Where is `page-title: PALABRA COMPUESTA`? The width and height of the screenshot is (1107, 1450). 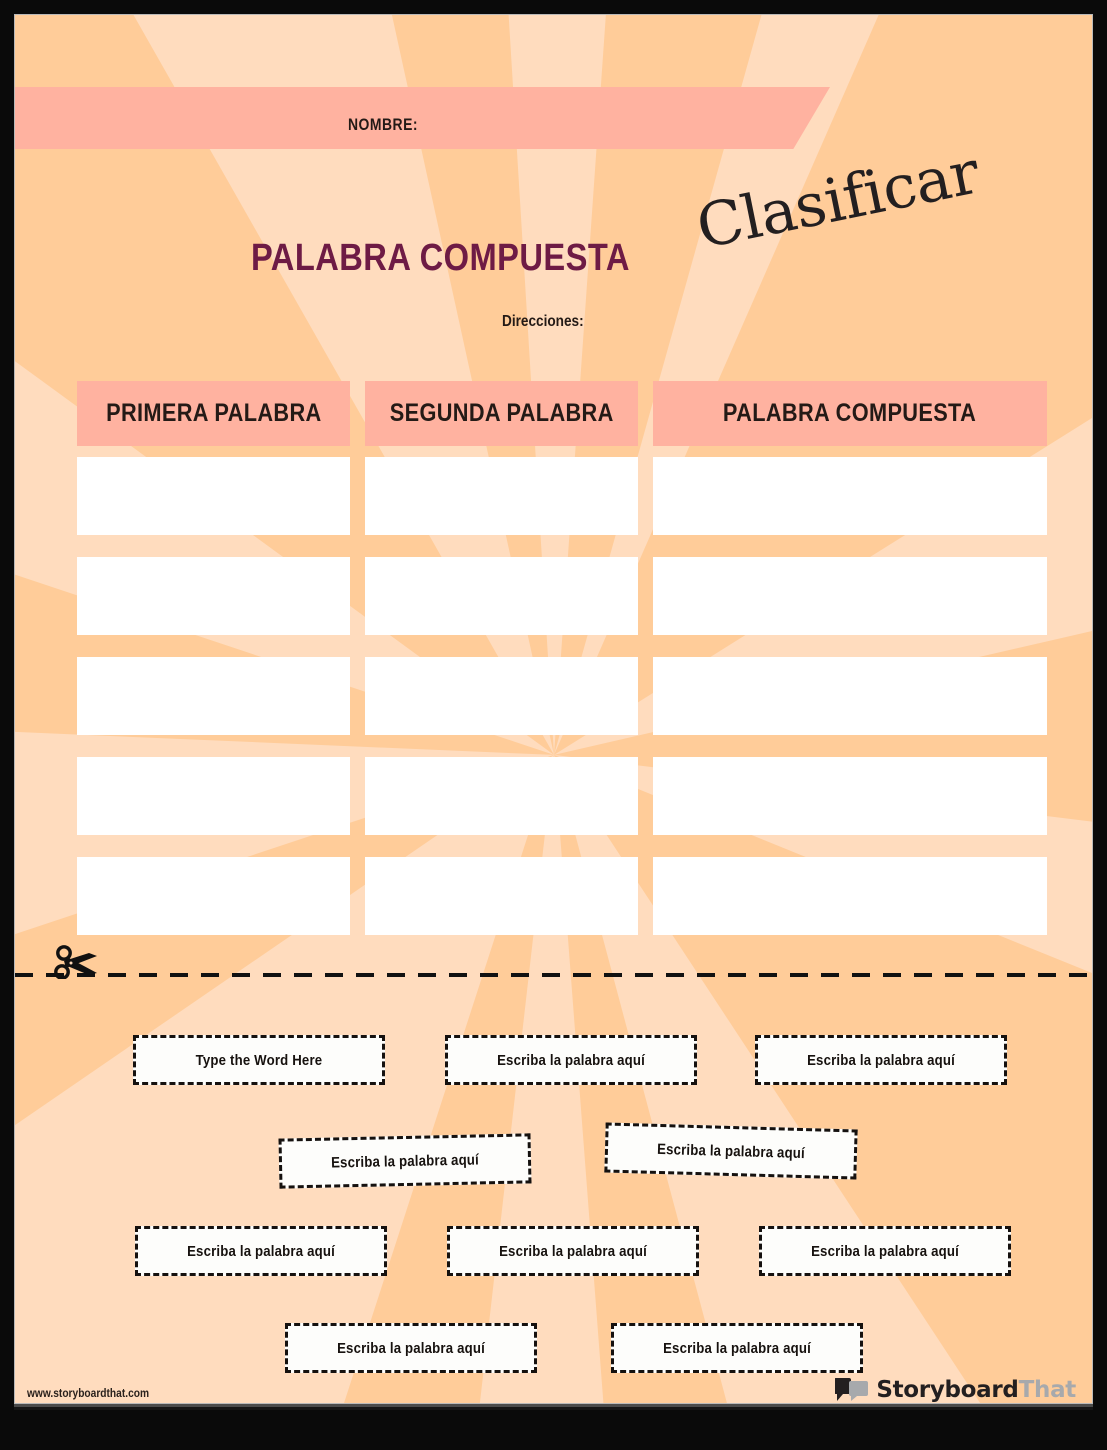 page-title: PALABRA COMPUESTA is located at coordinates (440, 258).